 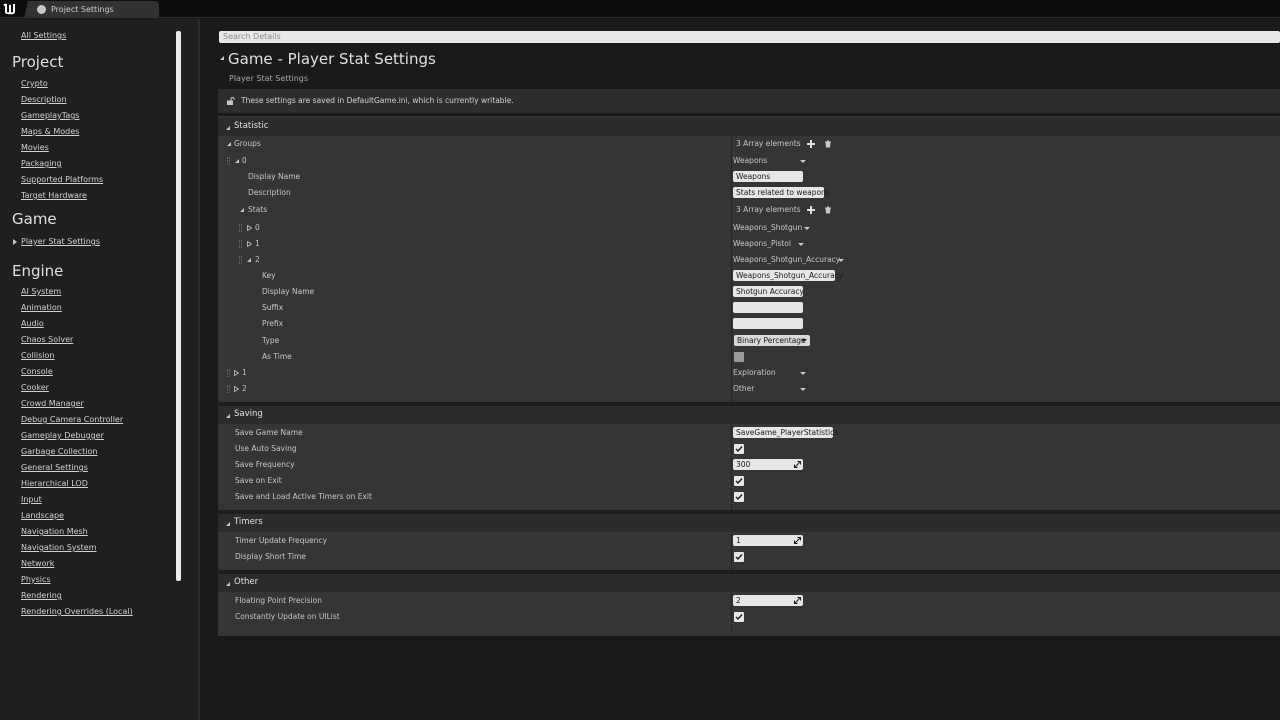 I want to click on stats-count: 3 Array elements, so click(x=768, y=209).